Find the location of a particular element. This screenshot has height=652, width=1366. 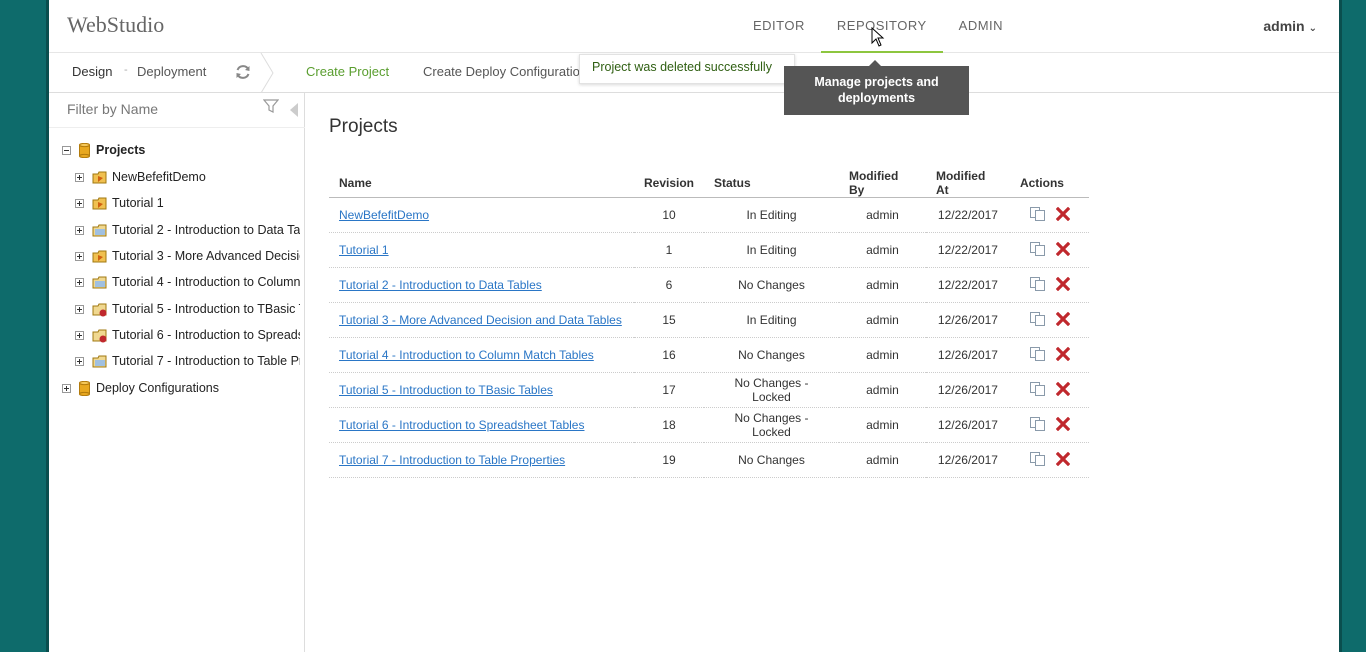

filter-input is located at coordinates (157, 109).